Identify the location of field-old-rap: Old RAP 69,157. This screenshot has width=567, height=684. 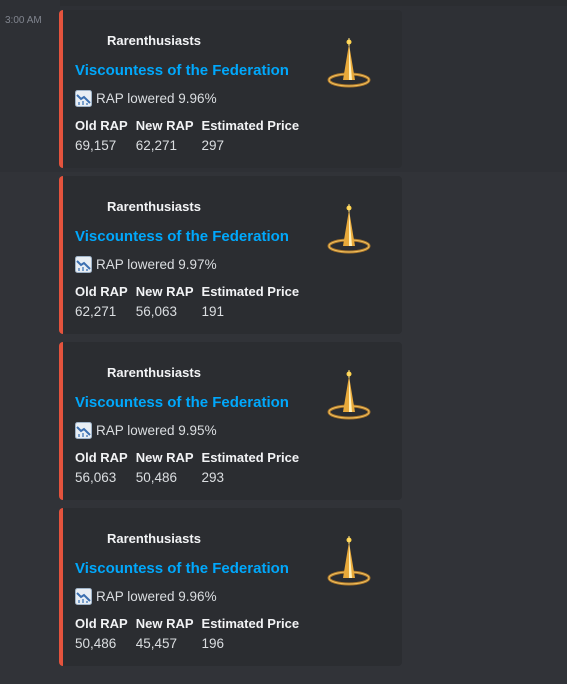
(101, 135).